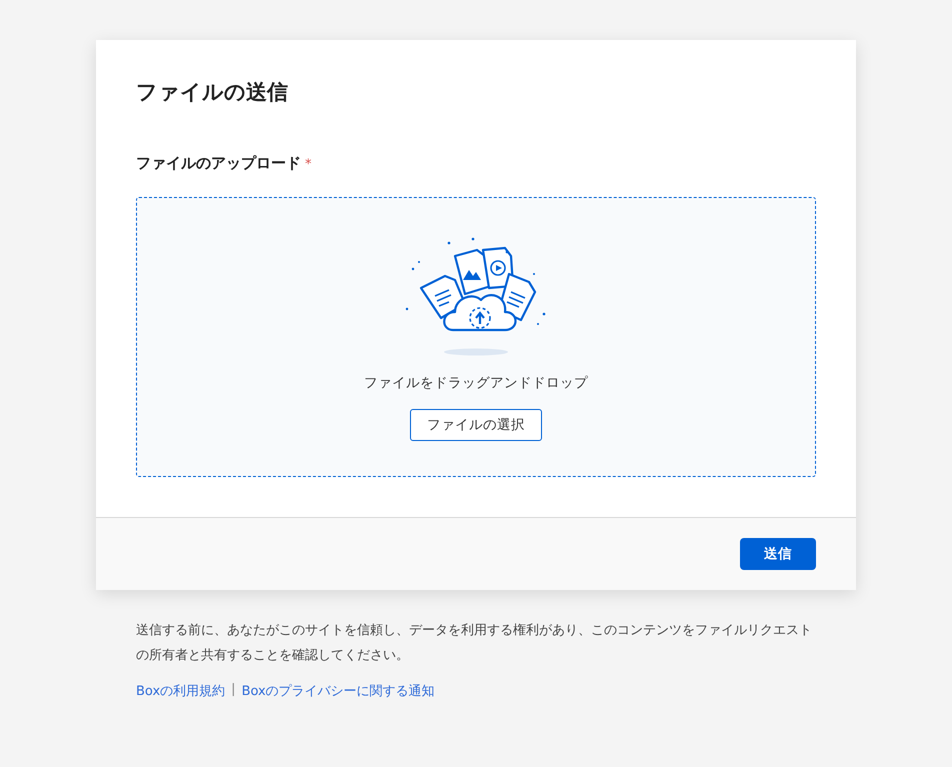  I want to click on upload-label: ファイルのアップロード, so click(218, 163).